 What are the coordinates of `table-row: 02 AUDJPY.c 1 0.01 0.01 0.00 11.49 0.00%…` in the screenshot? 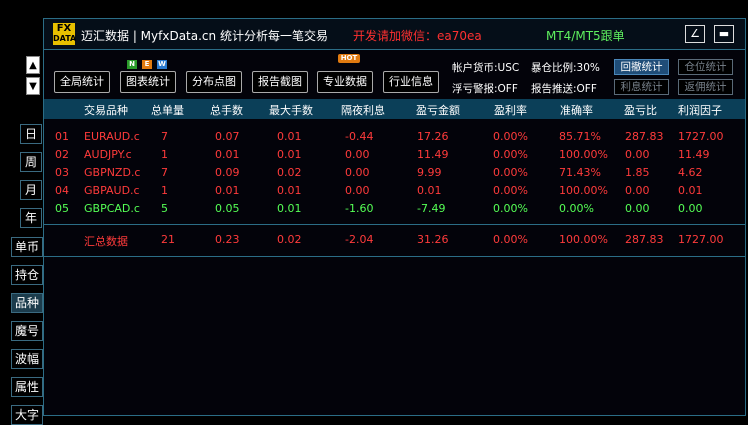 It's located at (394, 156).